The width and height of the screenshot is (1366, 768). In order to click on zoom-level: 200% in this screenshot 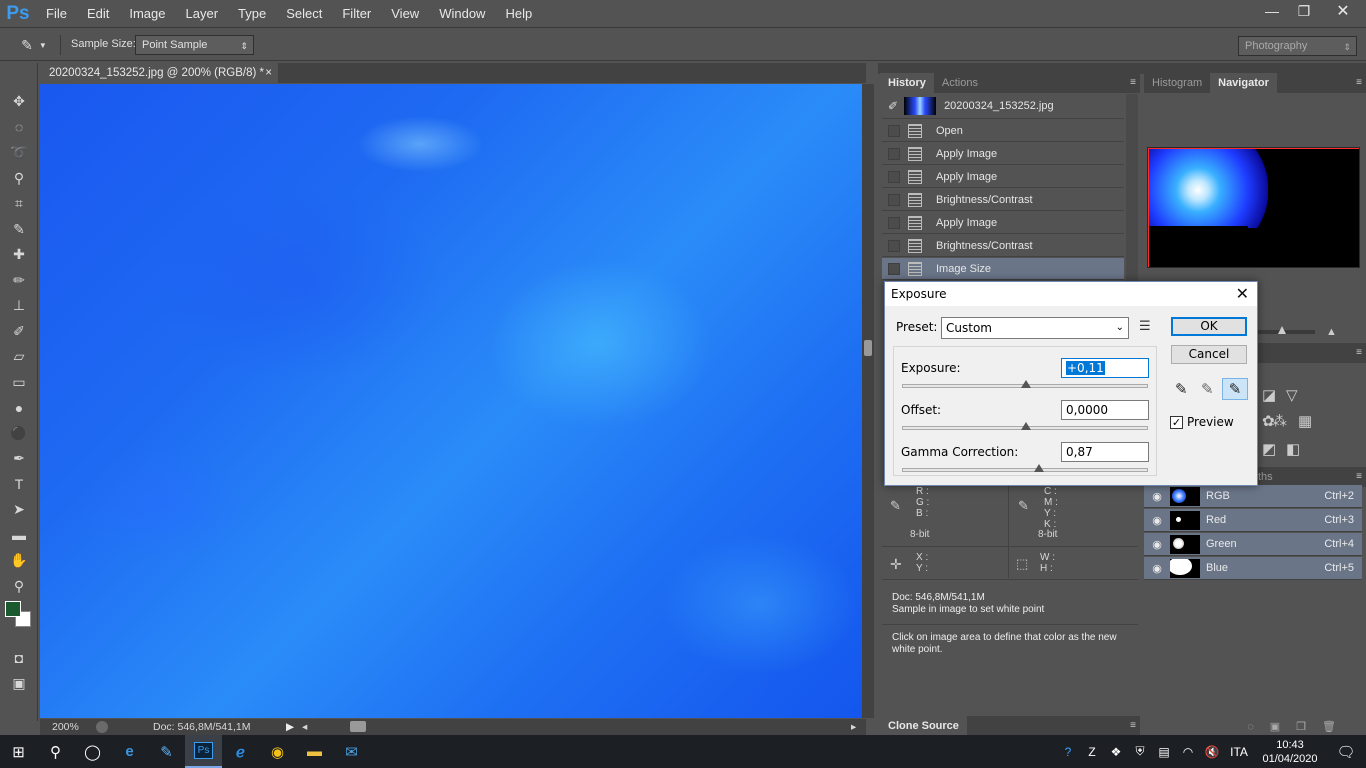, I will do `click(65, 727)`.